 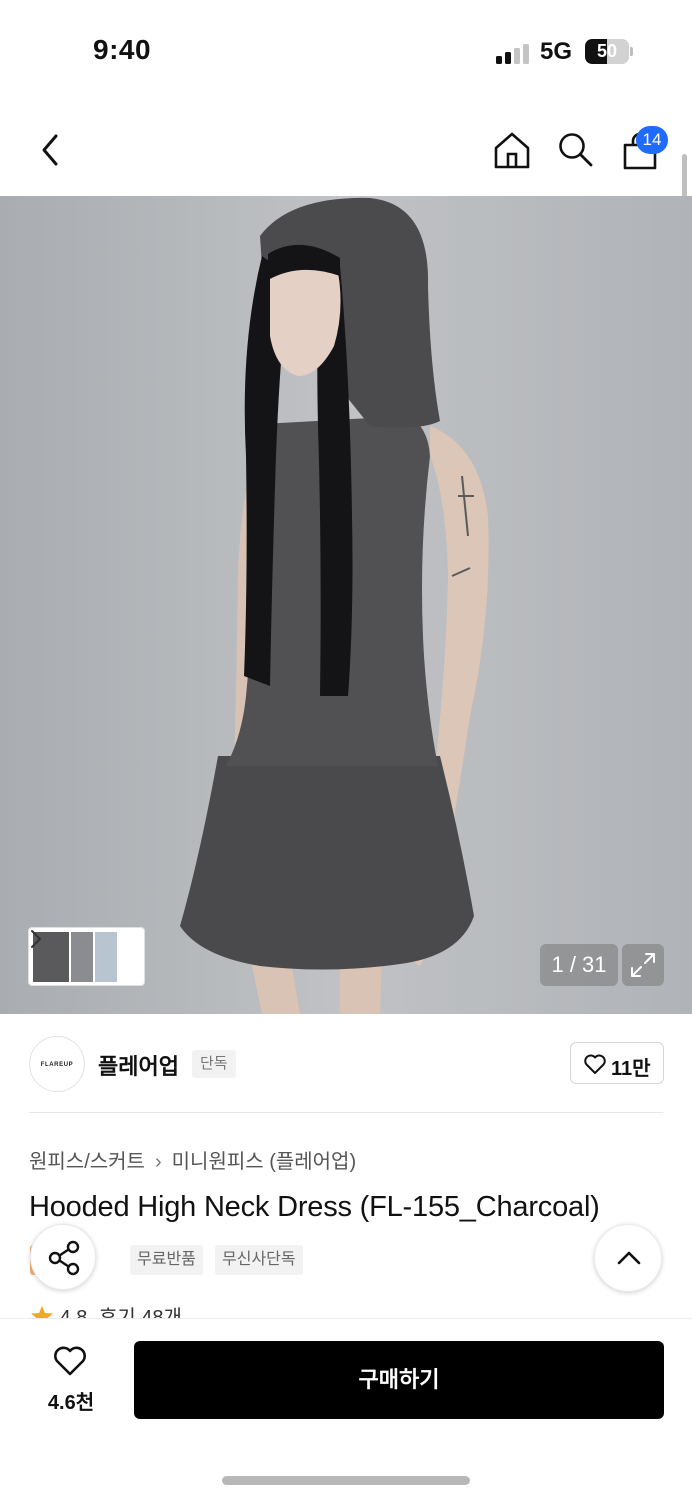 I want to click on brand-logo: FLAREUP, so click(x=57, y=1064).